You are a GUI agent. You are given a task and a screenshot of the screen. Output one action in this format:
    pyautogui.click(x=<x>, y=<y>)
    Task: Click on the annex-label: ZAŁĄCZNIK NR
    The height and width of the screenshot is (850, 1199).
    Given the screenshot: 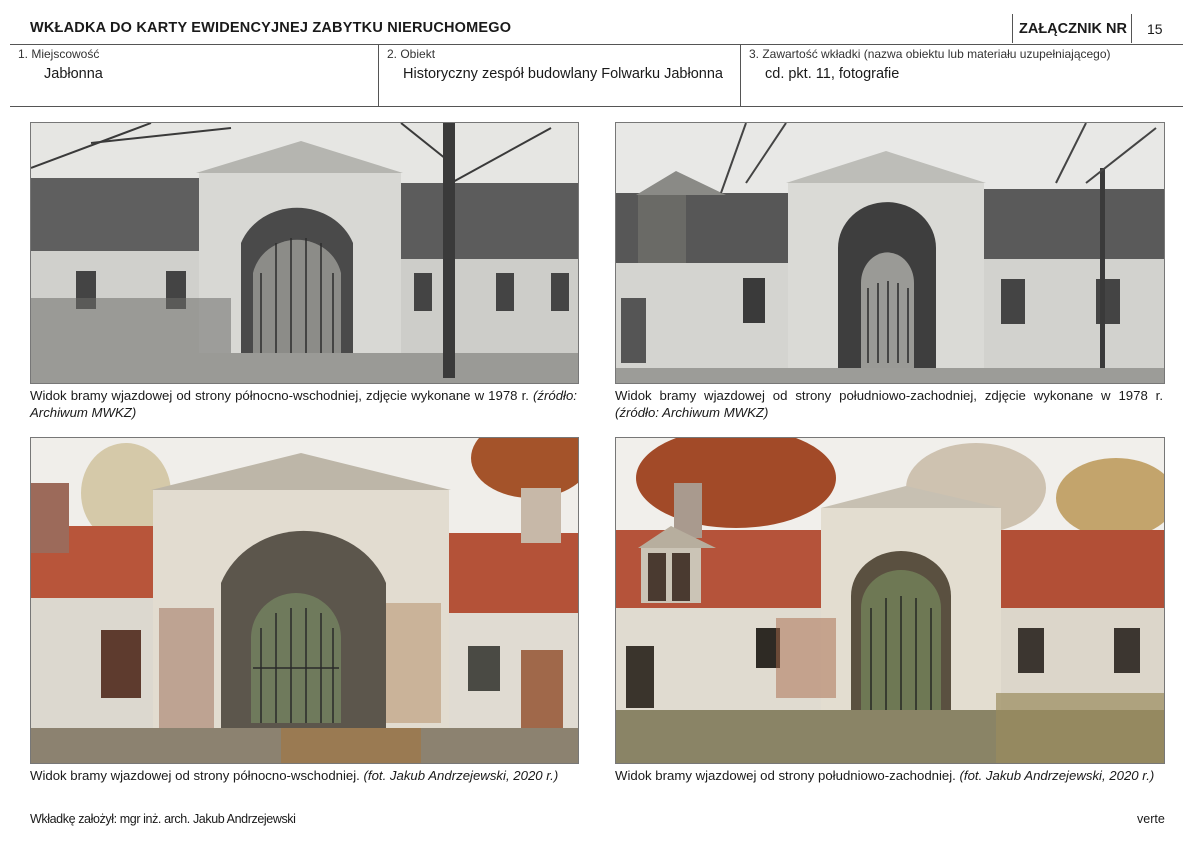 What is the action you would take?
    pyautogui.click(x=1073, y=29)
    